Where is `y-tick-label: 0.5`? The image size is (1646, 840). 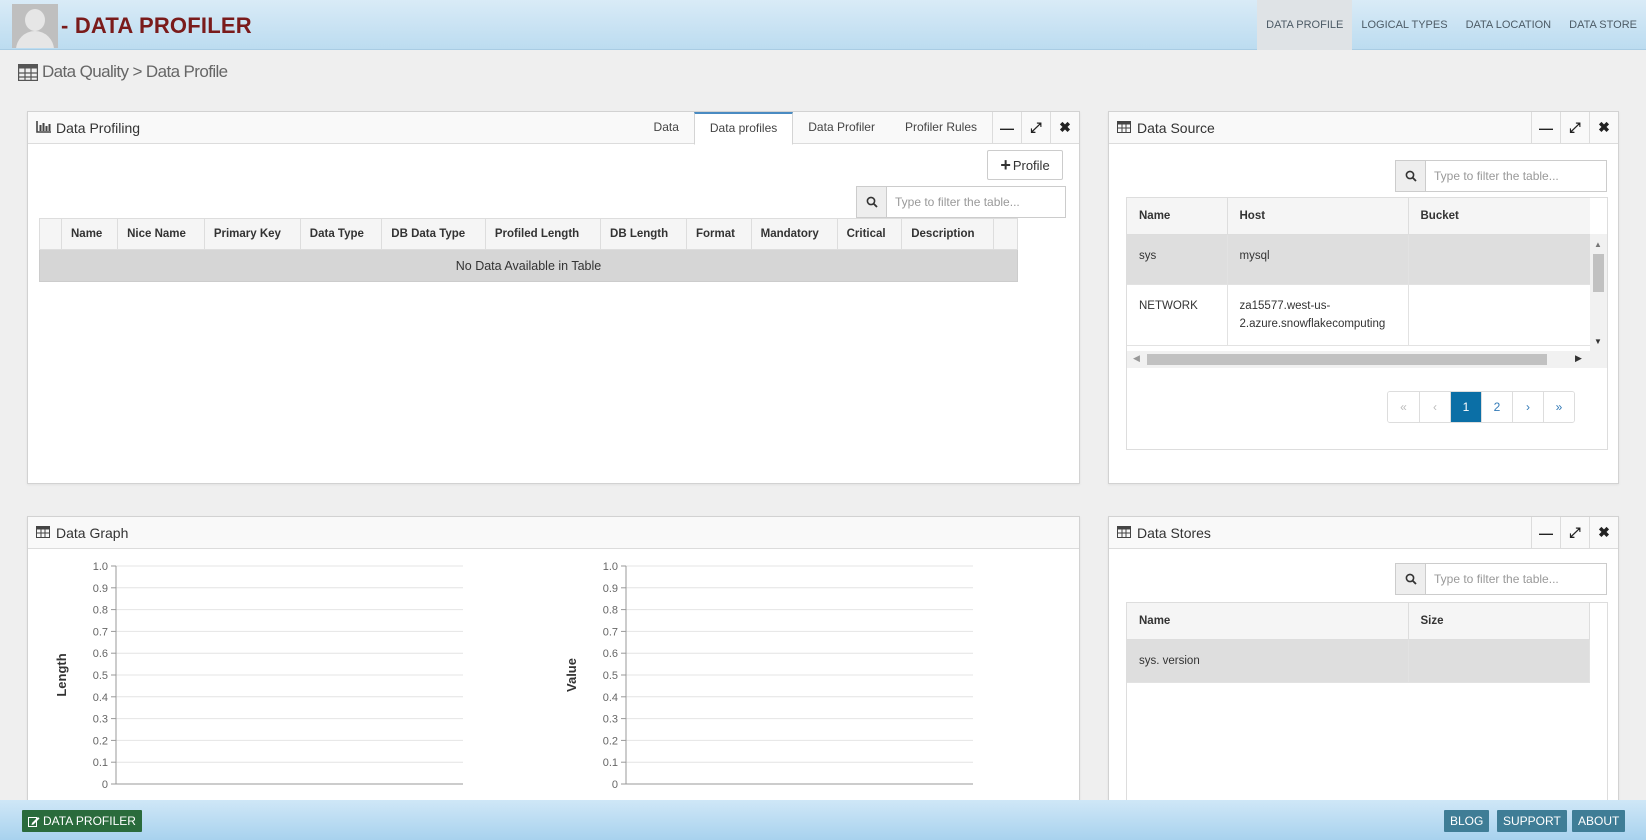
y-tick-label: 0.5 is located at coordinates (100, 676).